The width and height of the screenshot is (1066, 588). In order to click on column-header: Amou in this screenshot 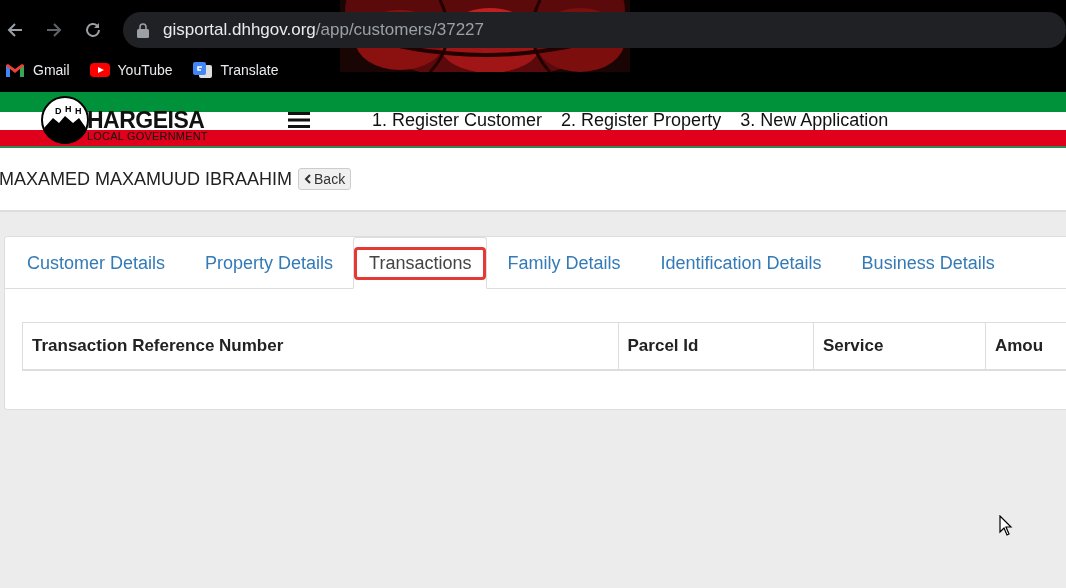, I will do `click(1025, 346)`.